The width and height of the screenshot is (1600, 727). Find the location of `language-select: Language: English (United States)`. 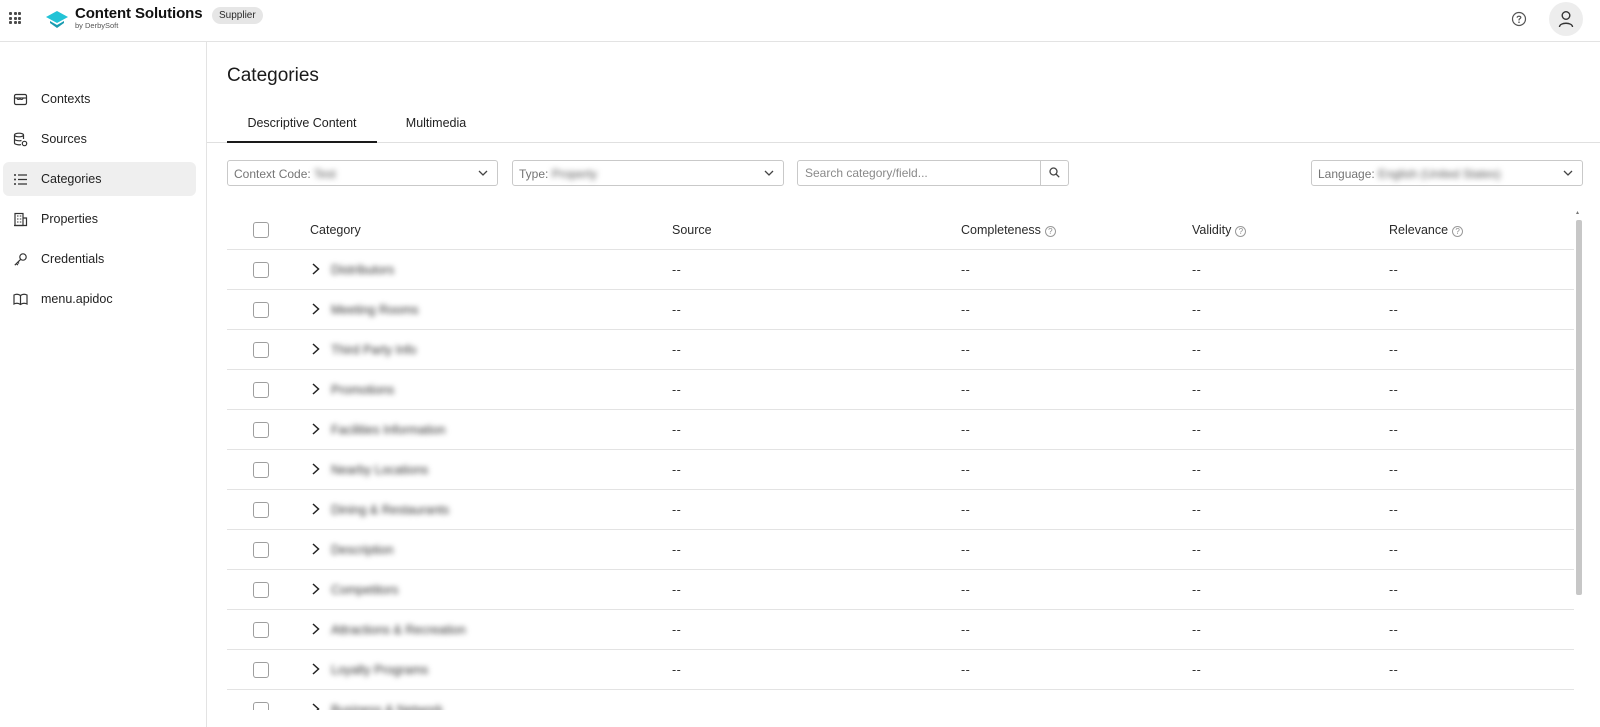

language-select: Language: English (United States) is located at coordinates (1447, 173).